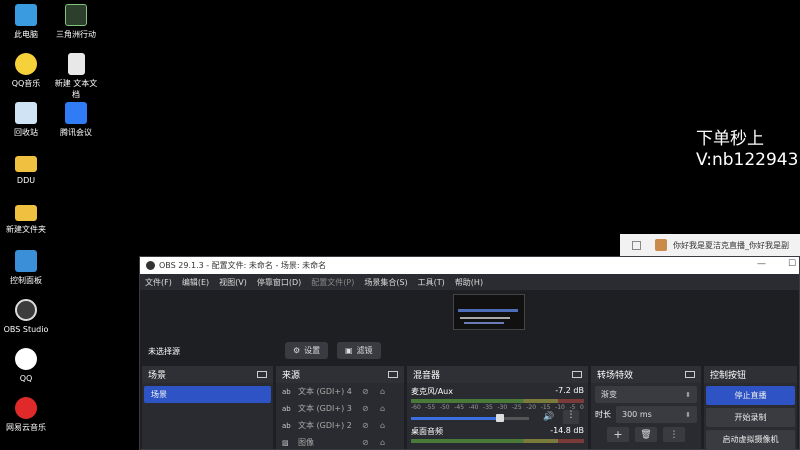  I want to click on menu-docks: 停靠窗口(D), so click(279, 282).